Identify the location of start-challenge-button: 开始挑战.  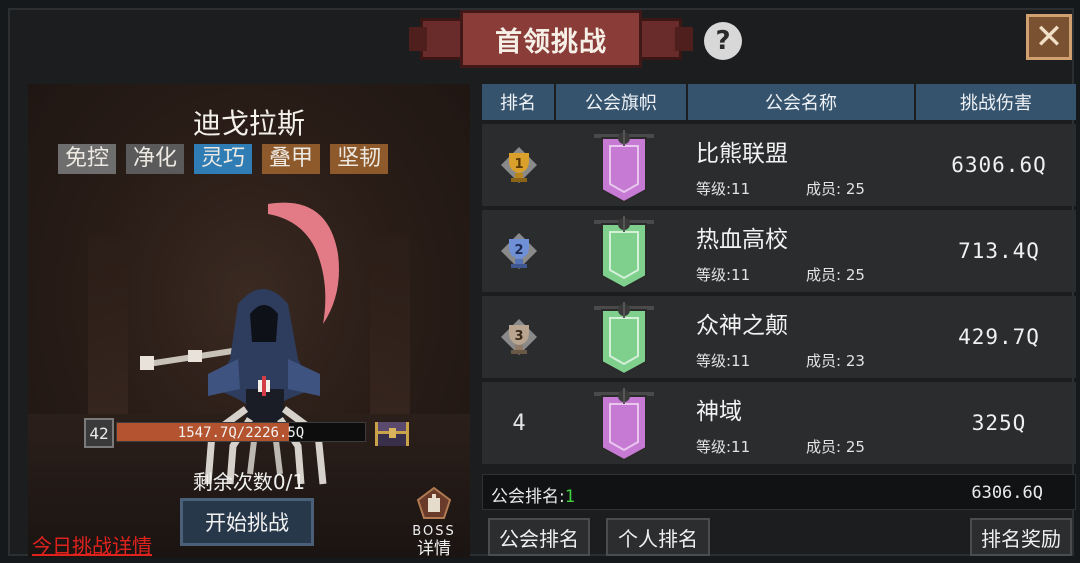
(247, 522).